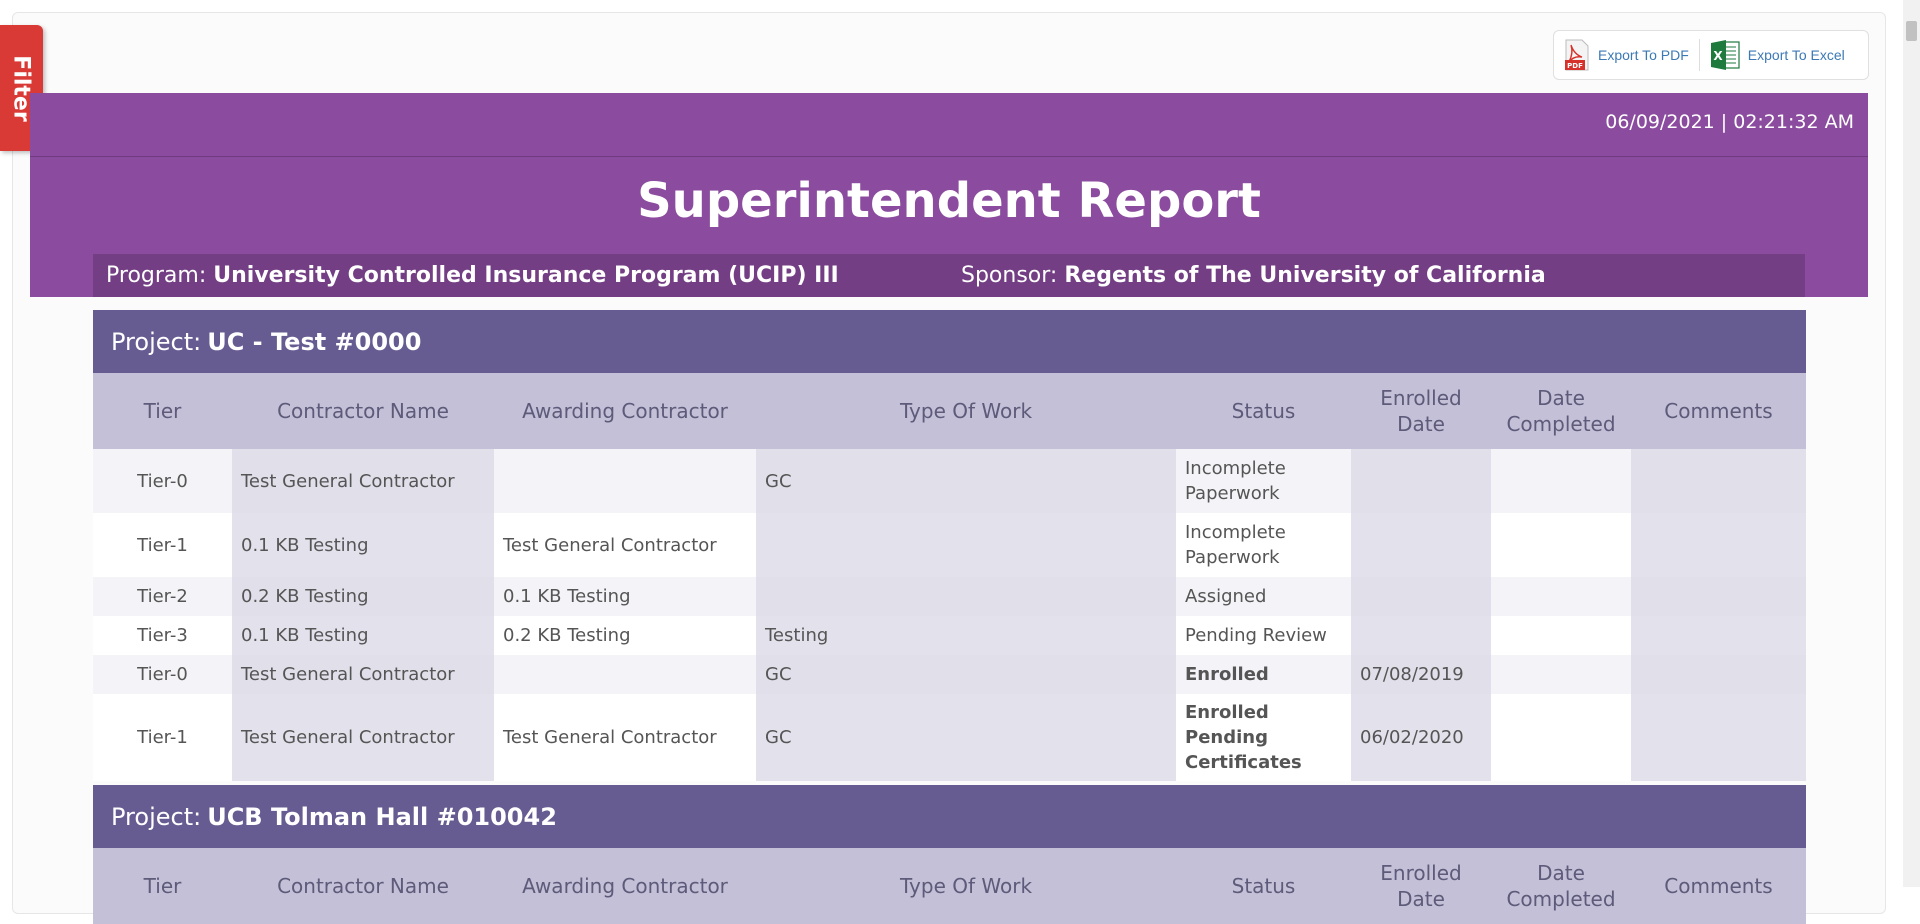 This screenshot has width=1920, height=924. Describe the element at coordinates (162, 635) in the screenshot. I see `cell-tier: Tier-3` at that location.